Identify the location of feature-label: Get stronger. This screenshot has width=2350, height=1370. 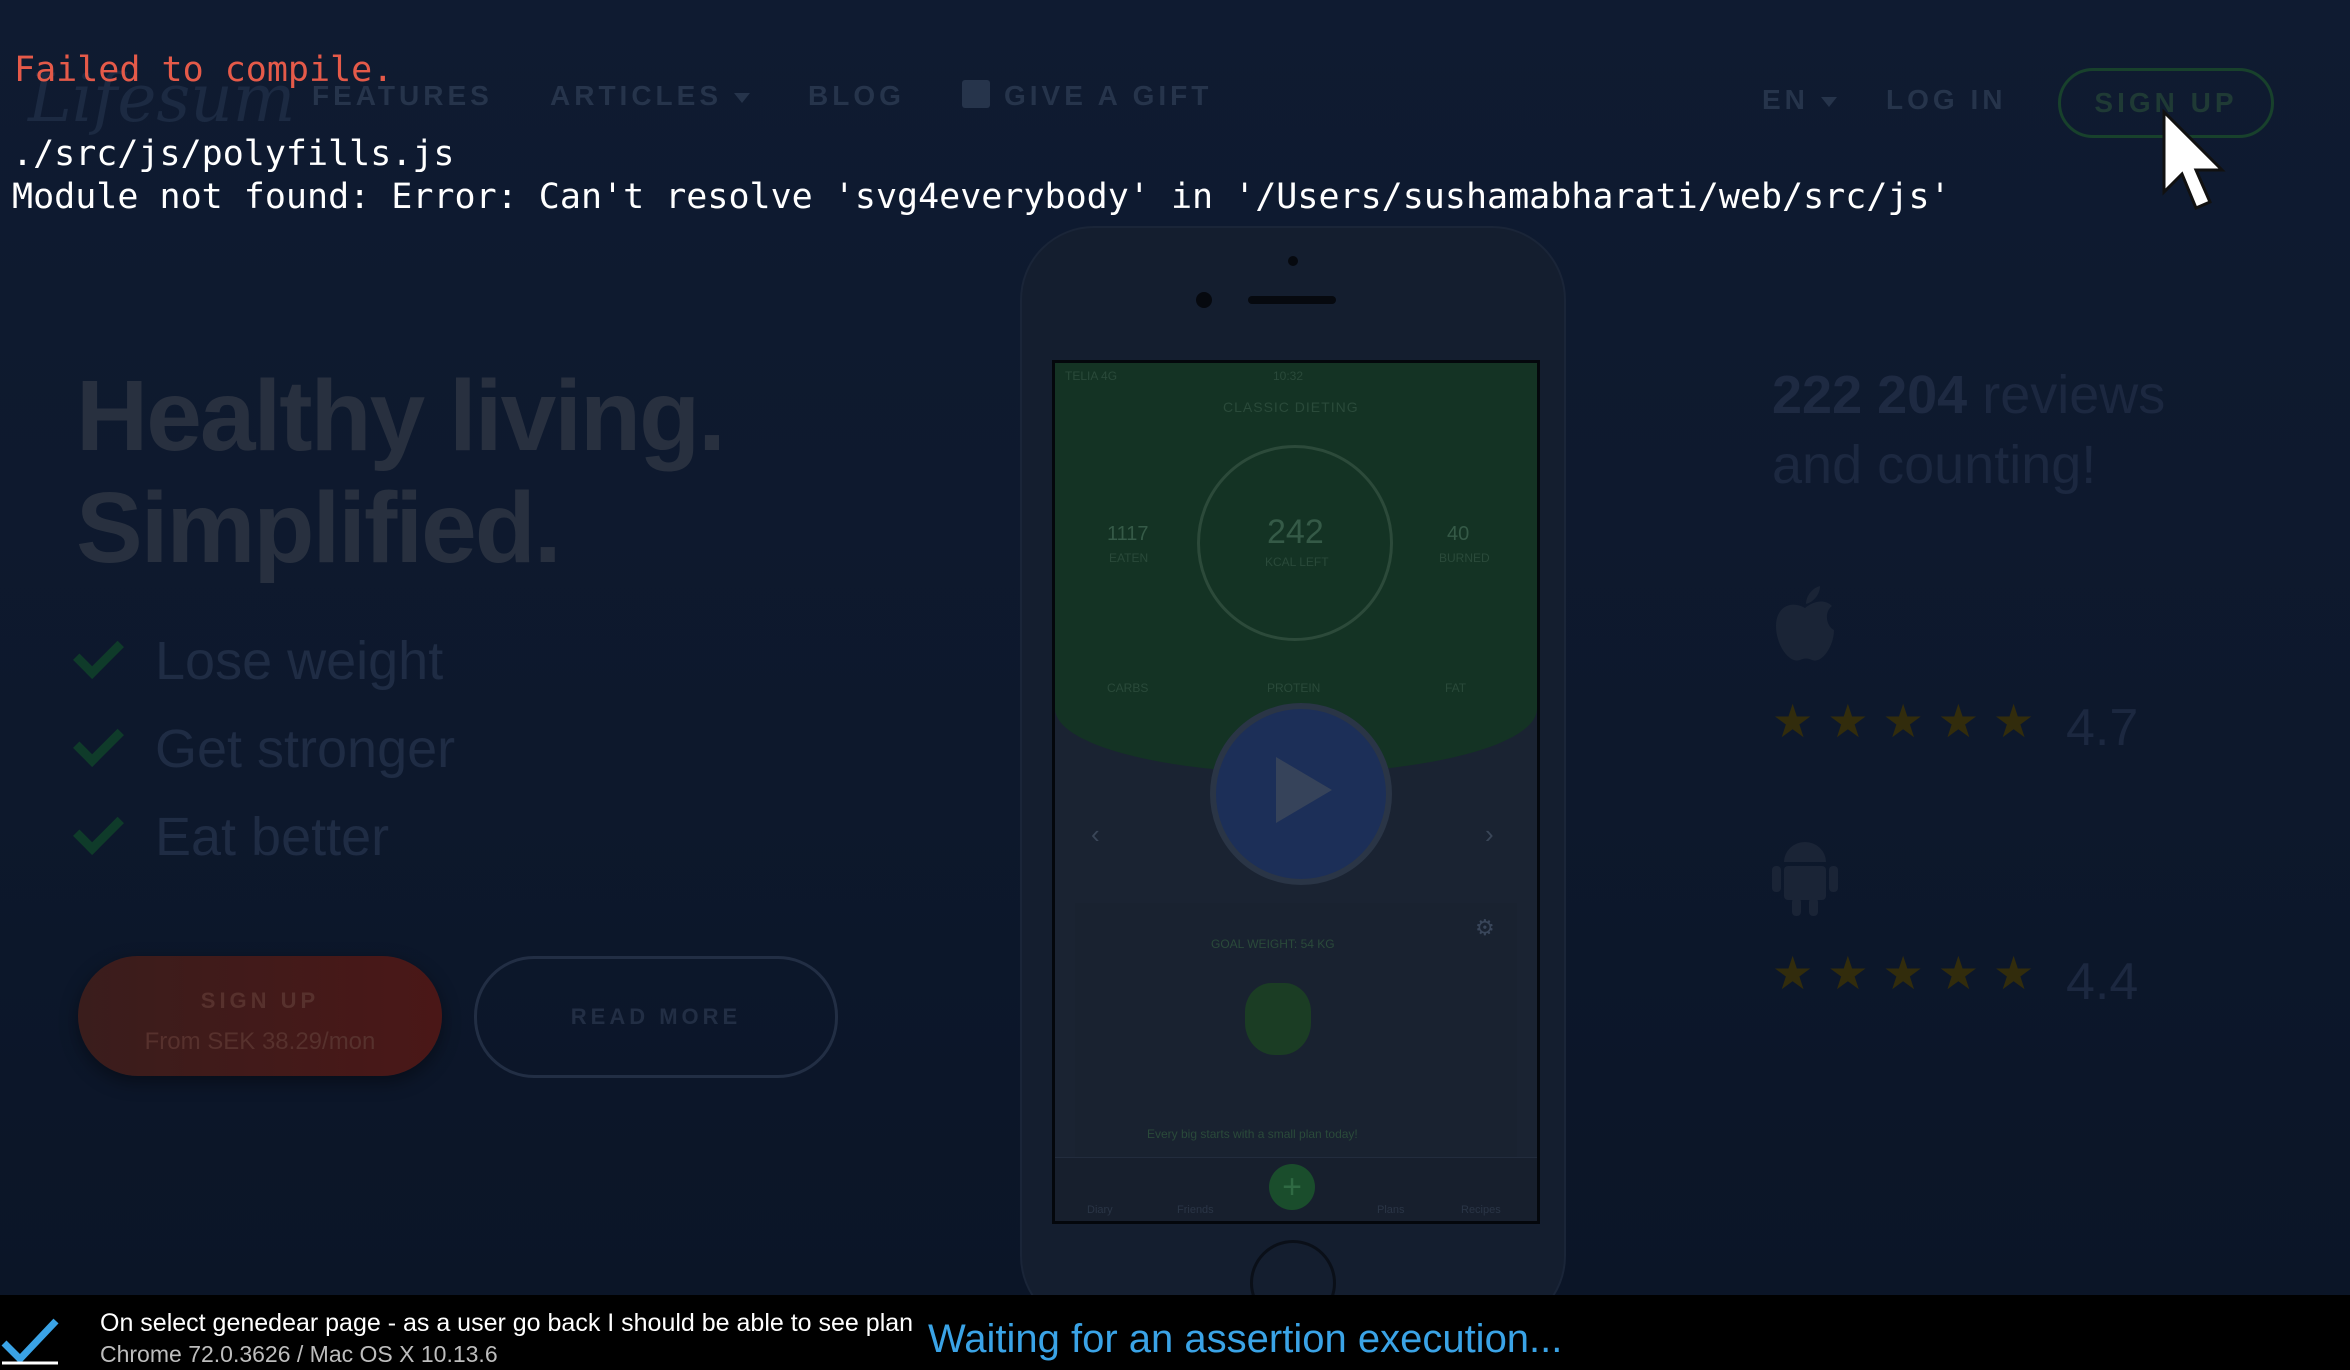
(305, 749).